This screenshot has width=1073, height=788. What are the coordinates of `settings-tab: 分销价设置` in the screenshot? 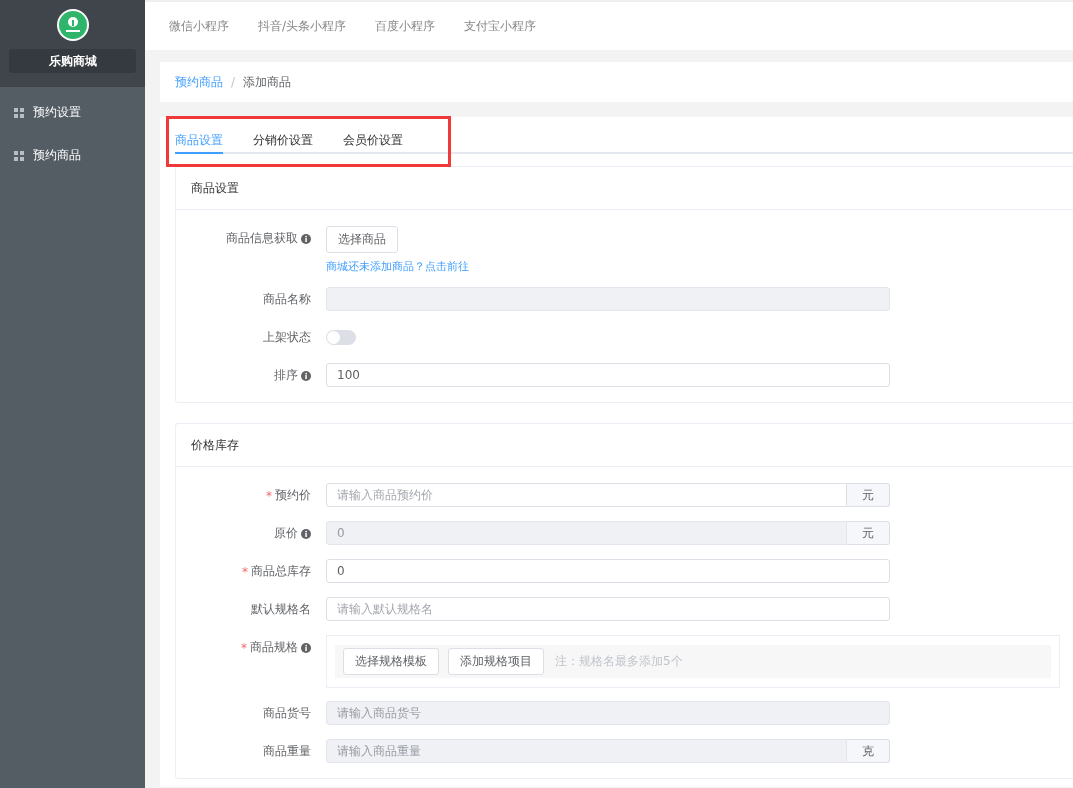 It's located at (283, 140).